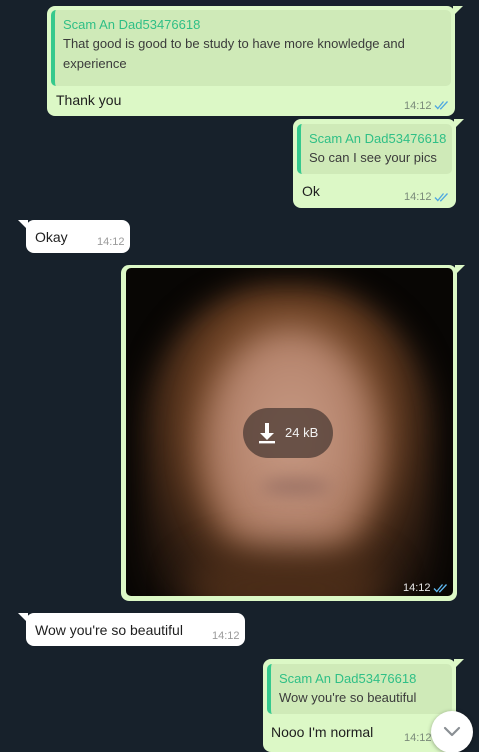  I want to click on message-text: Okay, so click(51, 237).